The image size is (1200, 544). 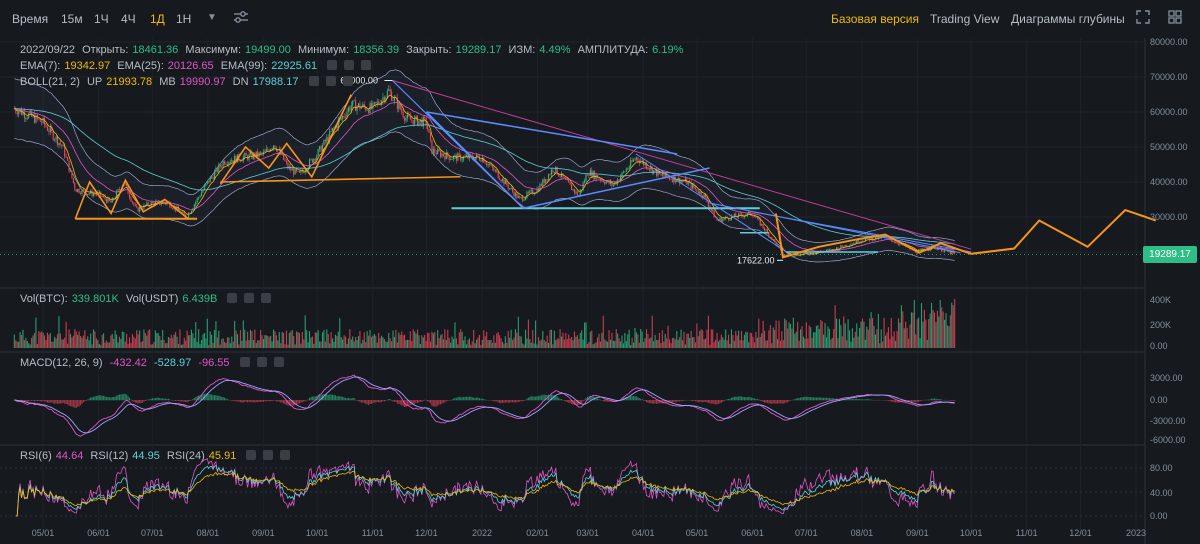 What do you see at coordinates (101, 19) in the screenshot?
I see `interval-1h: 1Ч` at bounding box center [101, 19].